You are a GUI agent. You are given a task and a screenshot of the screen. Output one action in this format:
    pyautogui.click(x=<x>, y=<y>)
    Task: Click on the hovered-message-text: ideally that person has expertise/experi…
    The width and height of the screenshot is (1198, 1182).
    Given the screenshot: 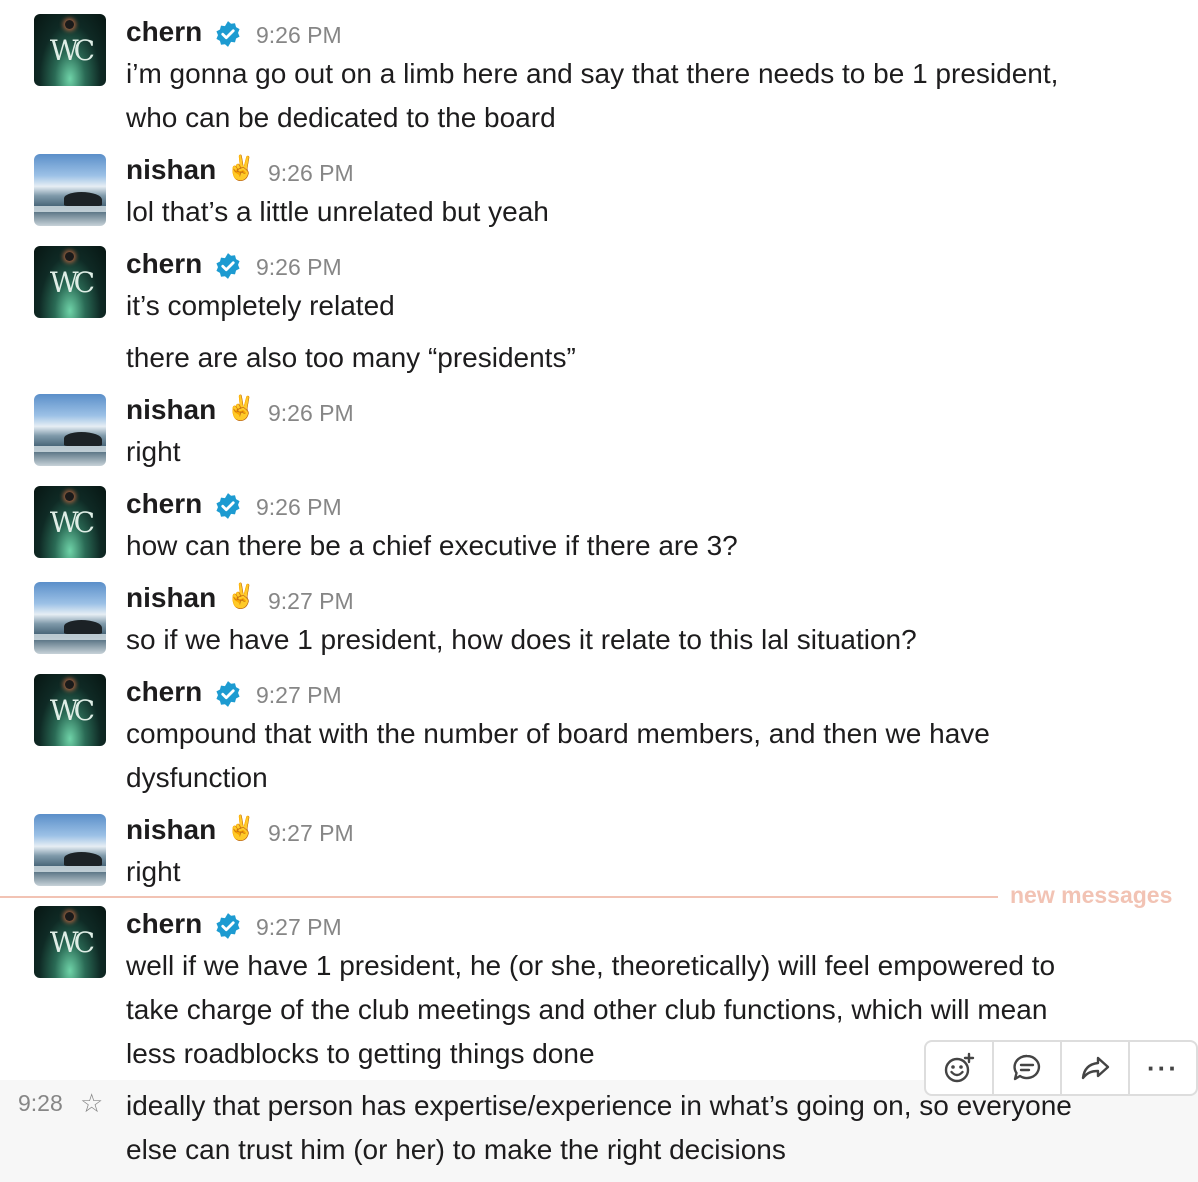 What is the action you would take?
    pyautogui.click(x=599, y=1127)
    